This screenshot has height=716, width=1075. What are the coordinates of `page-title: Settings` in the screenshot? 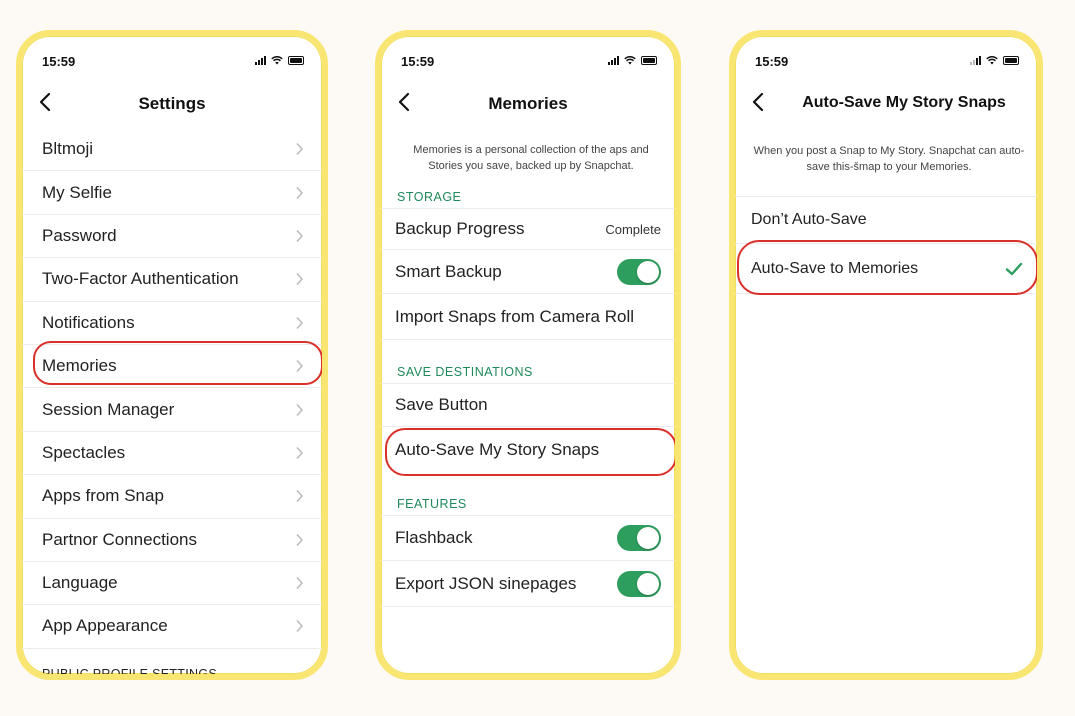 It's located at (172, 103).